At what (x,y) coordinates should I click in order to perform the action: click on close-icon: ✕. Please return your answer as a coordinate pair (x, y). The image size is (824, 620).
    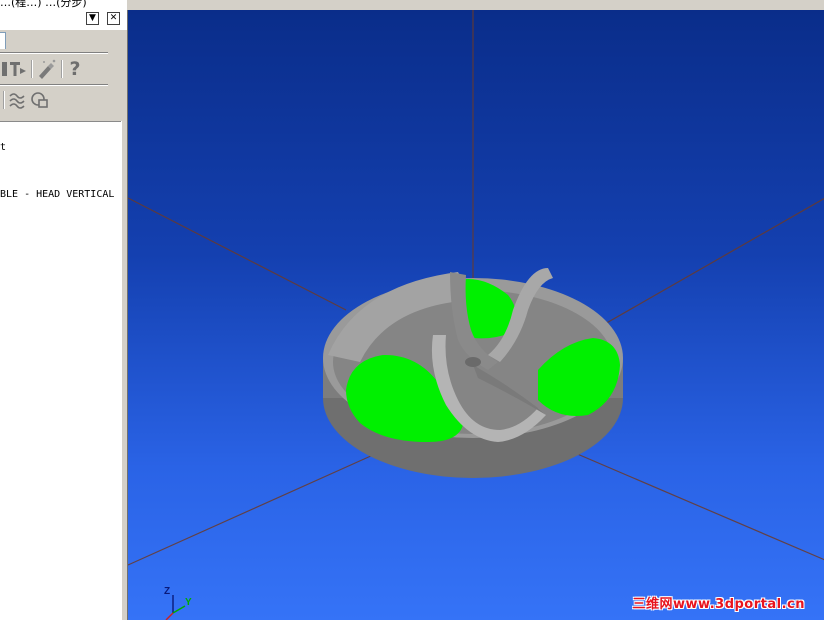
    Looking at the image, I should click on (113, 18).